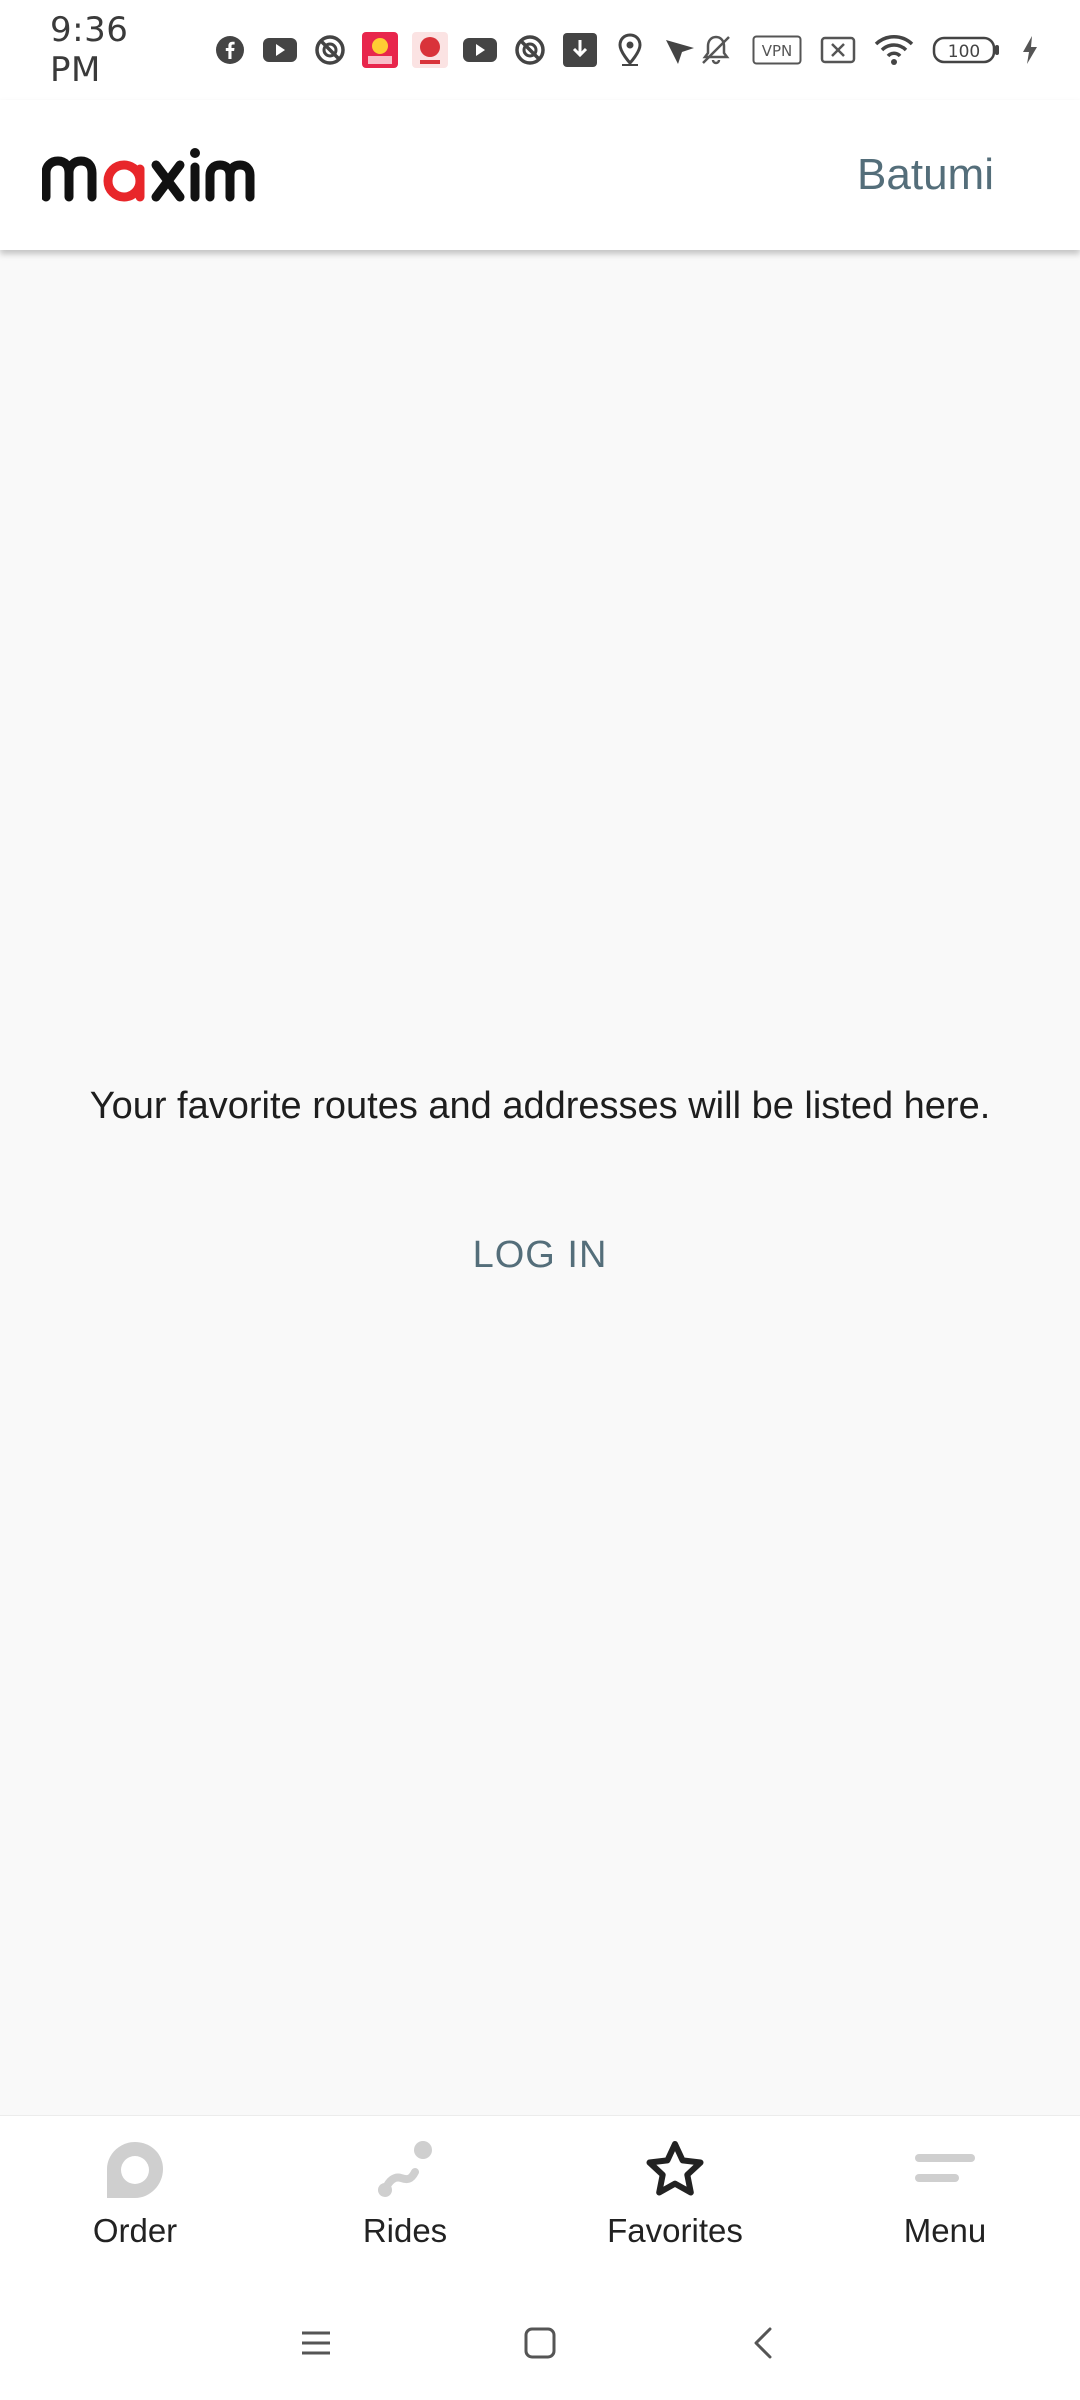 Image resolution: width=1080 pixels, height=2400 pixels. Describe the element at coordinates (230, 50) in the screenshot. I see `facebook-icon` at that location.